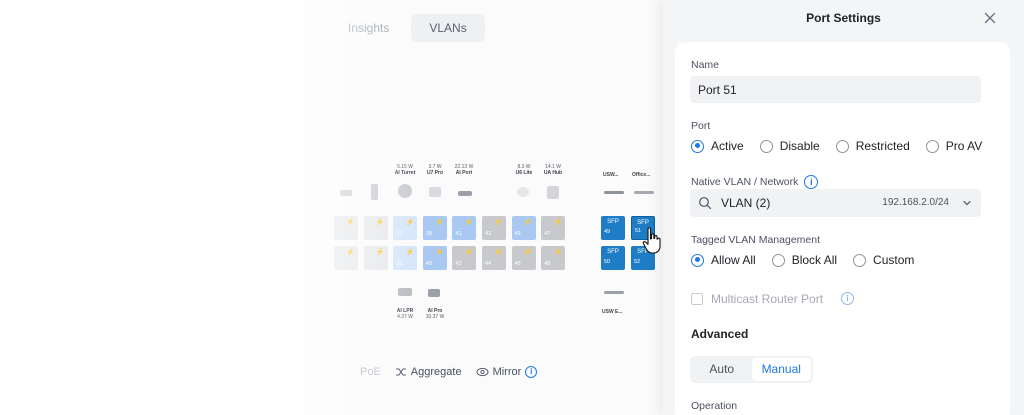  Describe the element at coordinates (745, 182) in the screenshot. I see `native-vlan-label: Native VLAN / Network` at that location.